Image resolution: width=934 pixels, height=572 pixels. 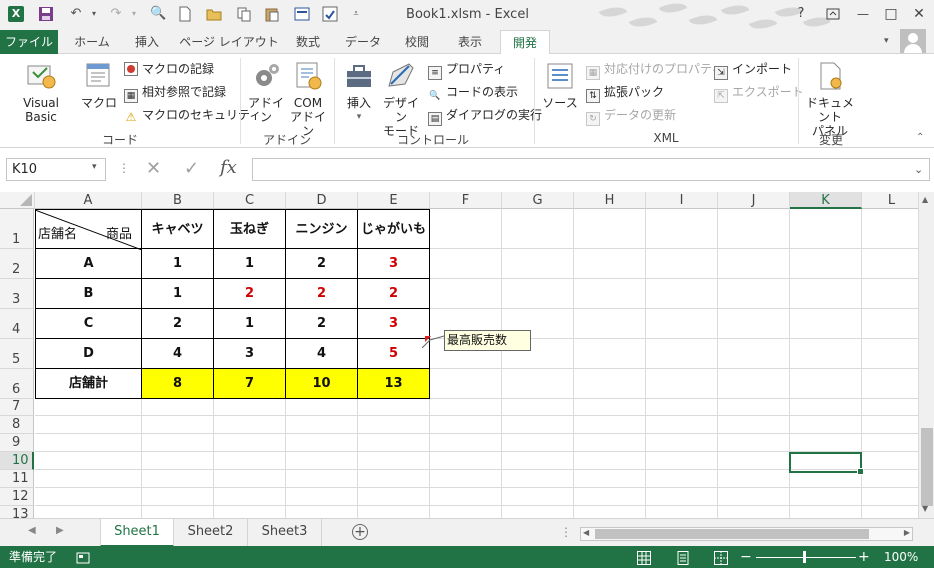 What do you see at coordinates (272, 14) in the screenshot?
I see `paste-icon` at bounding box center [272, 14].